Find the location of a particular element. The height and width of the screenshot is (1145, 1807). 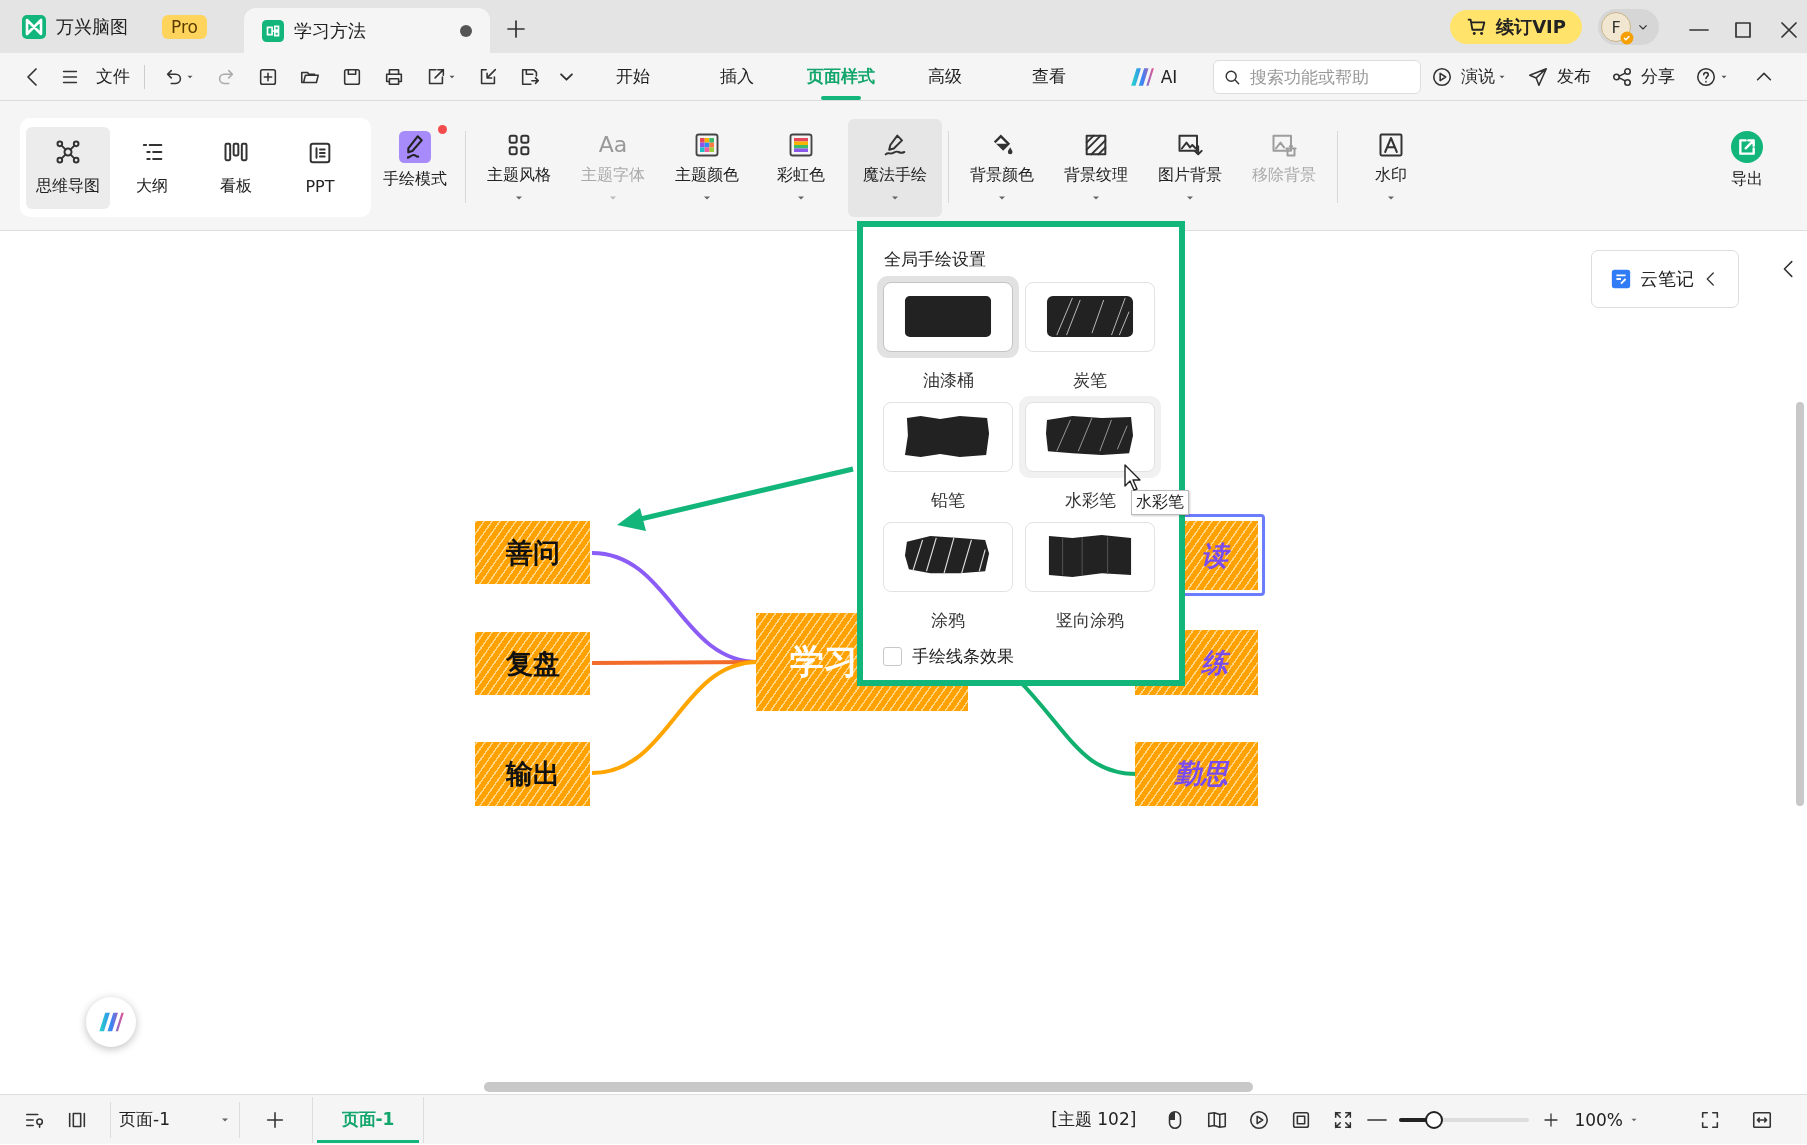

font-icon: Aa is located at coordinates (613, 145).